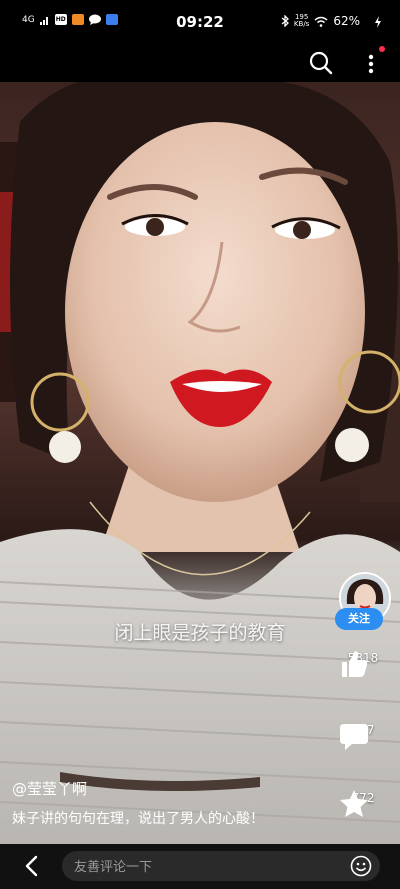  Describe the element at coordinates (371, 63) in the screenshot. I see `more-icon` at that location.